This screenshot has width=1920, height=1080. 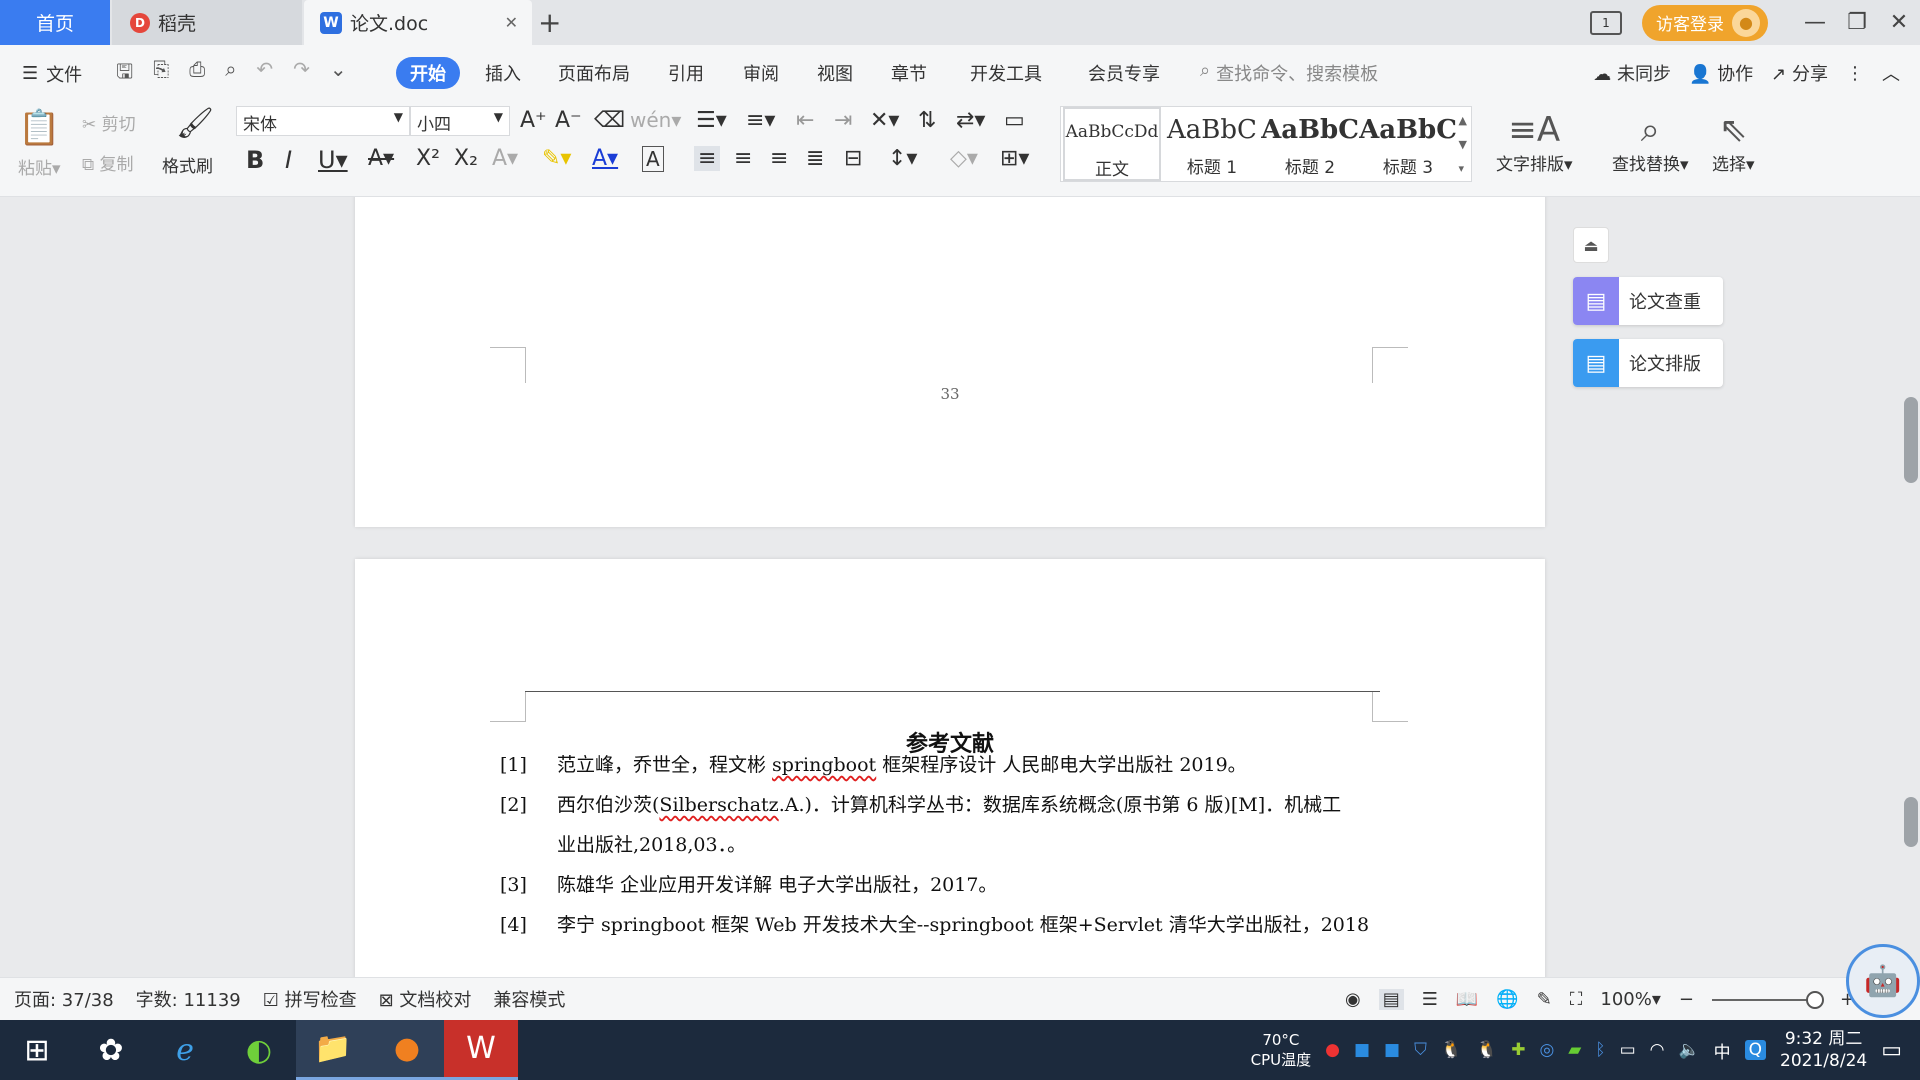 What do you see at coordinates (760, 120) in the screenshot?
I see `numbered-list-icon: ≡▾` at bounding box center [760, 120].